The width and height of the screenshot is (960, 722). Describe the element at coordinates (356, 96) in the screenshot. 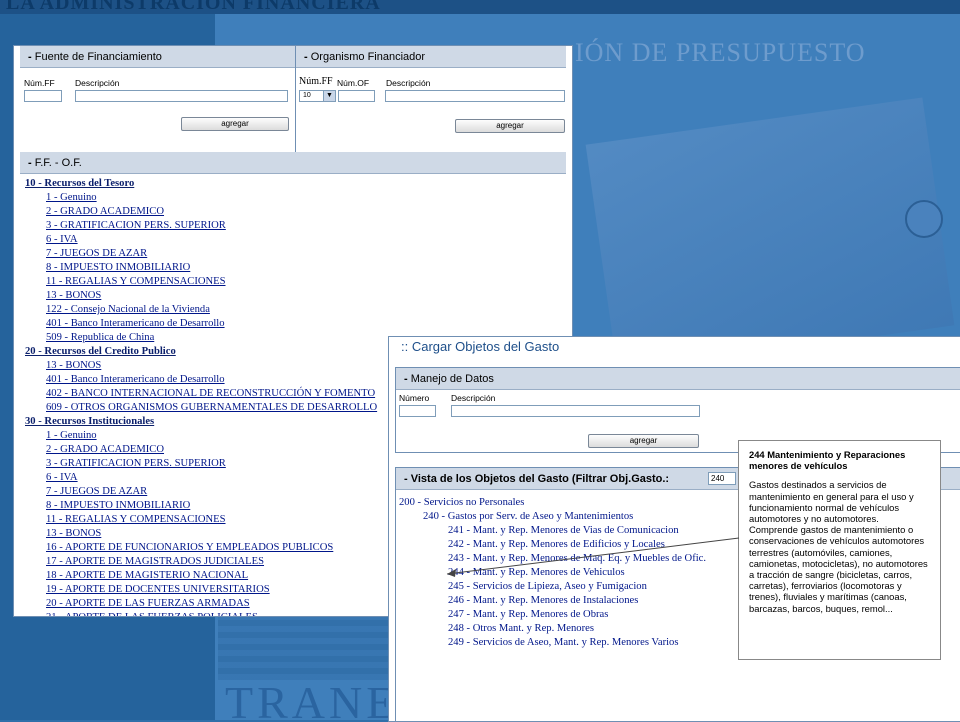

I see `org-num-of-input` at that location.